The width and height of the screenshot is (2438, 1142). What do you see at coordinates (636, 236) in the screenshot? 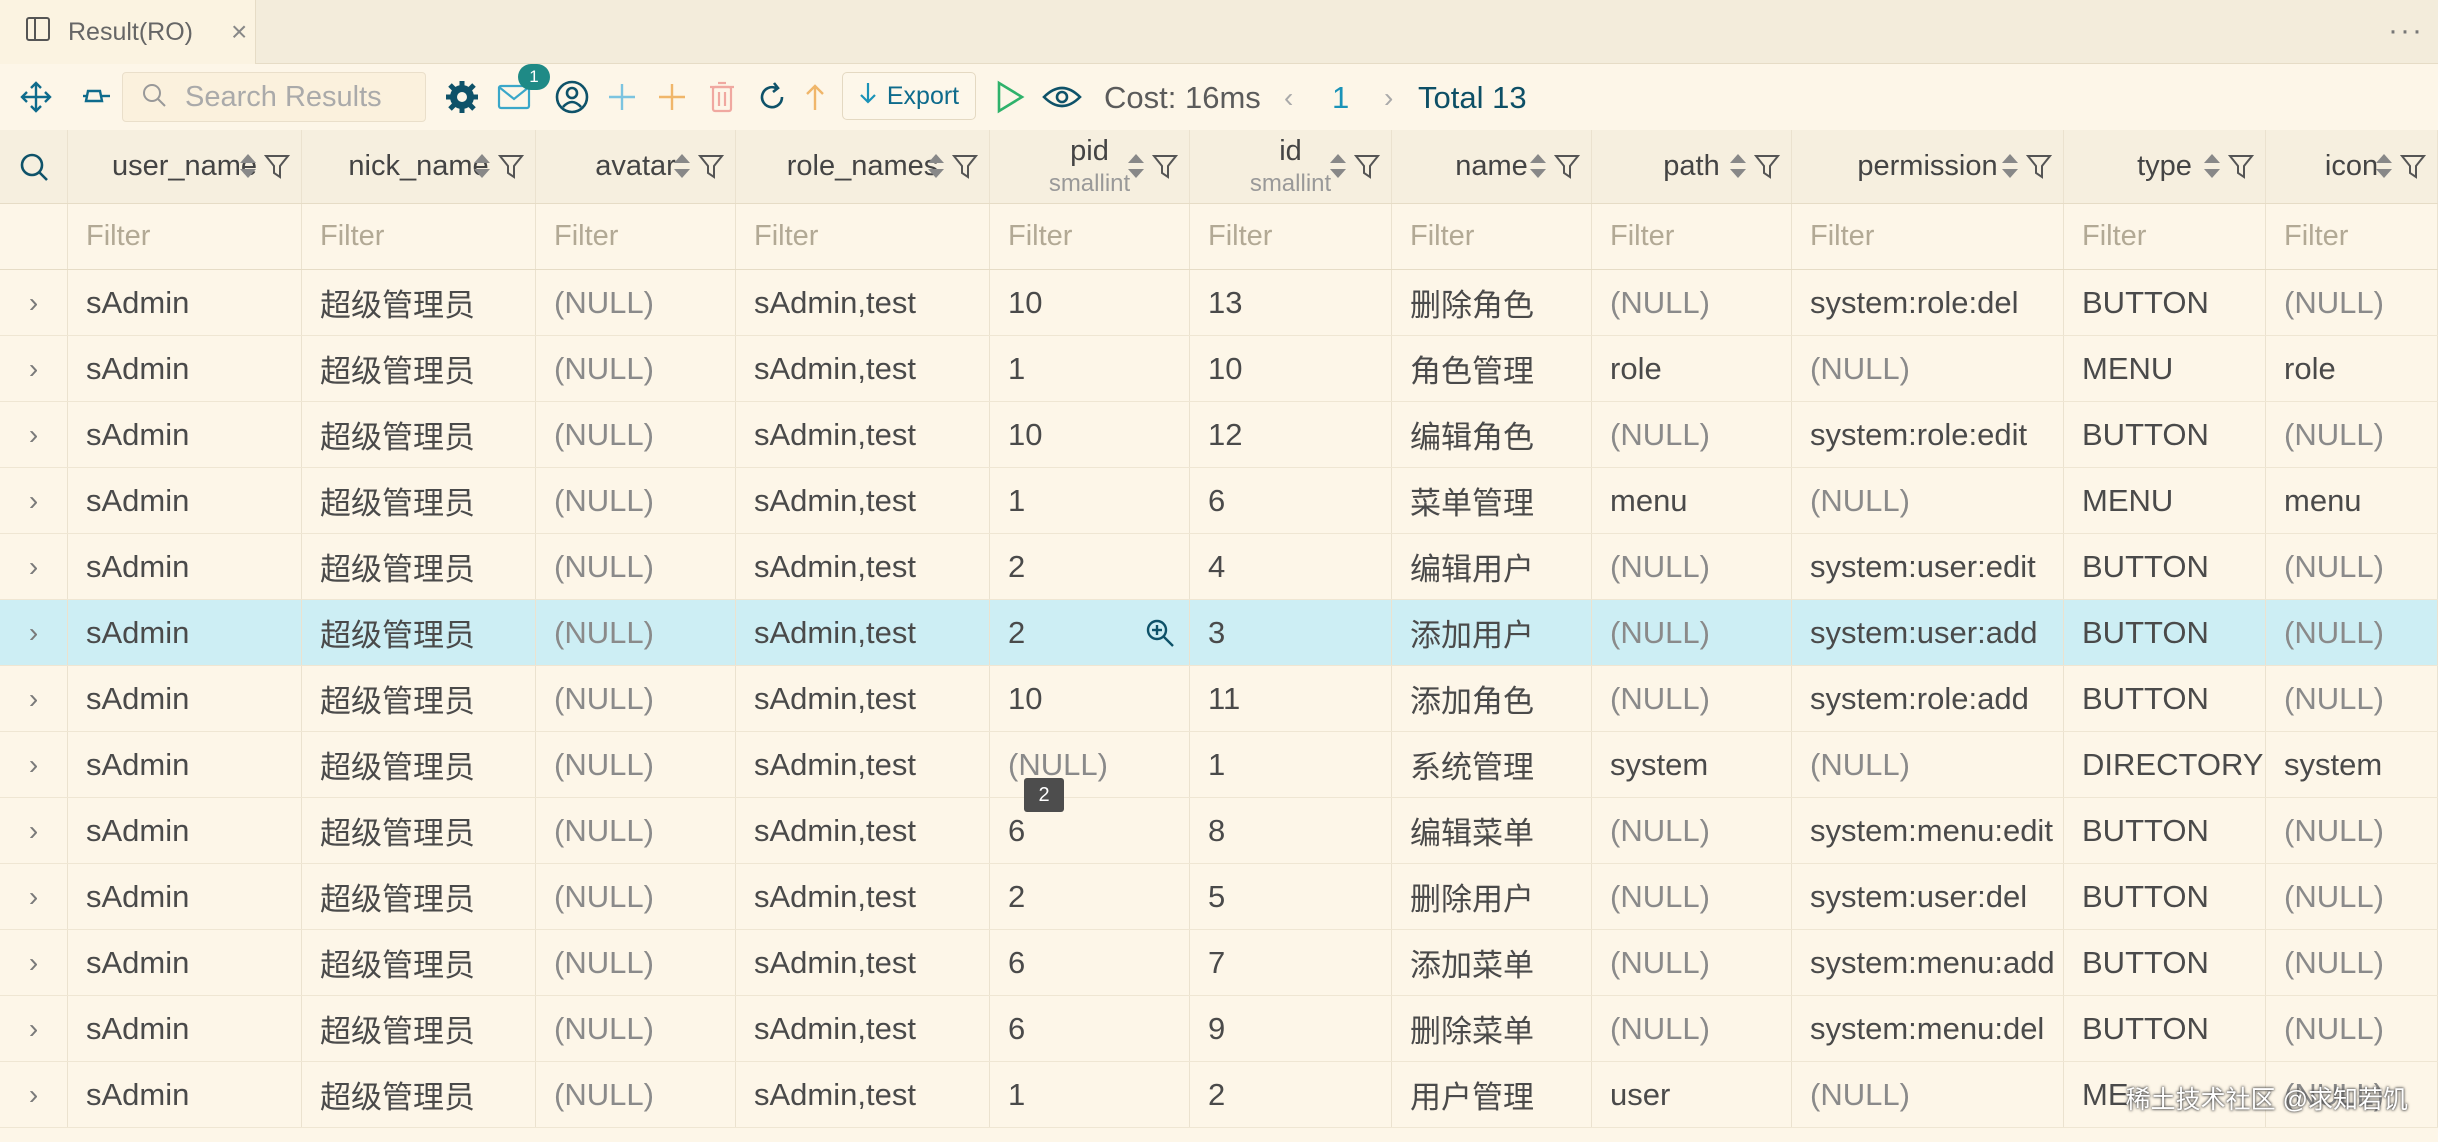
I see `filter-input-avatar: Filter` at bounding box center [636, 236].